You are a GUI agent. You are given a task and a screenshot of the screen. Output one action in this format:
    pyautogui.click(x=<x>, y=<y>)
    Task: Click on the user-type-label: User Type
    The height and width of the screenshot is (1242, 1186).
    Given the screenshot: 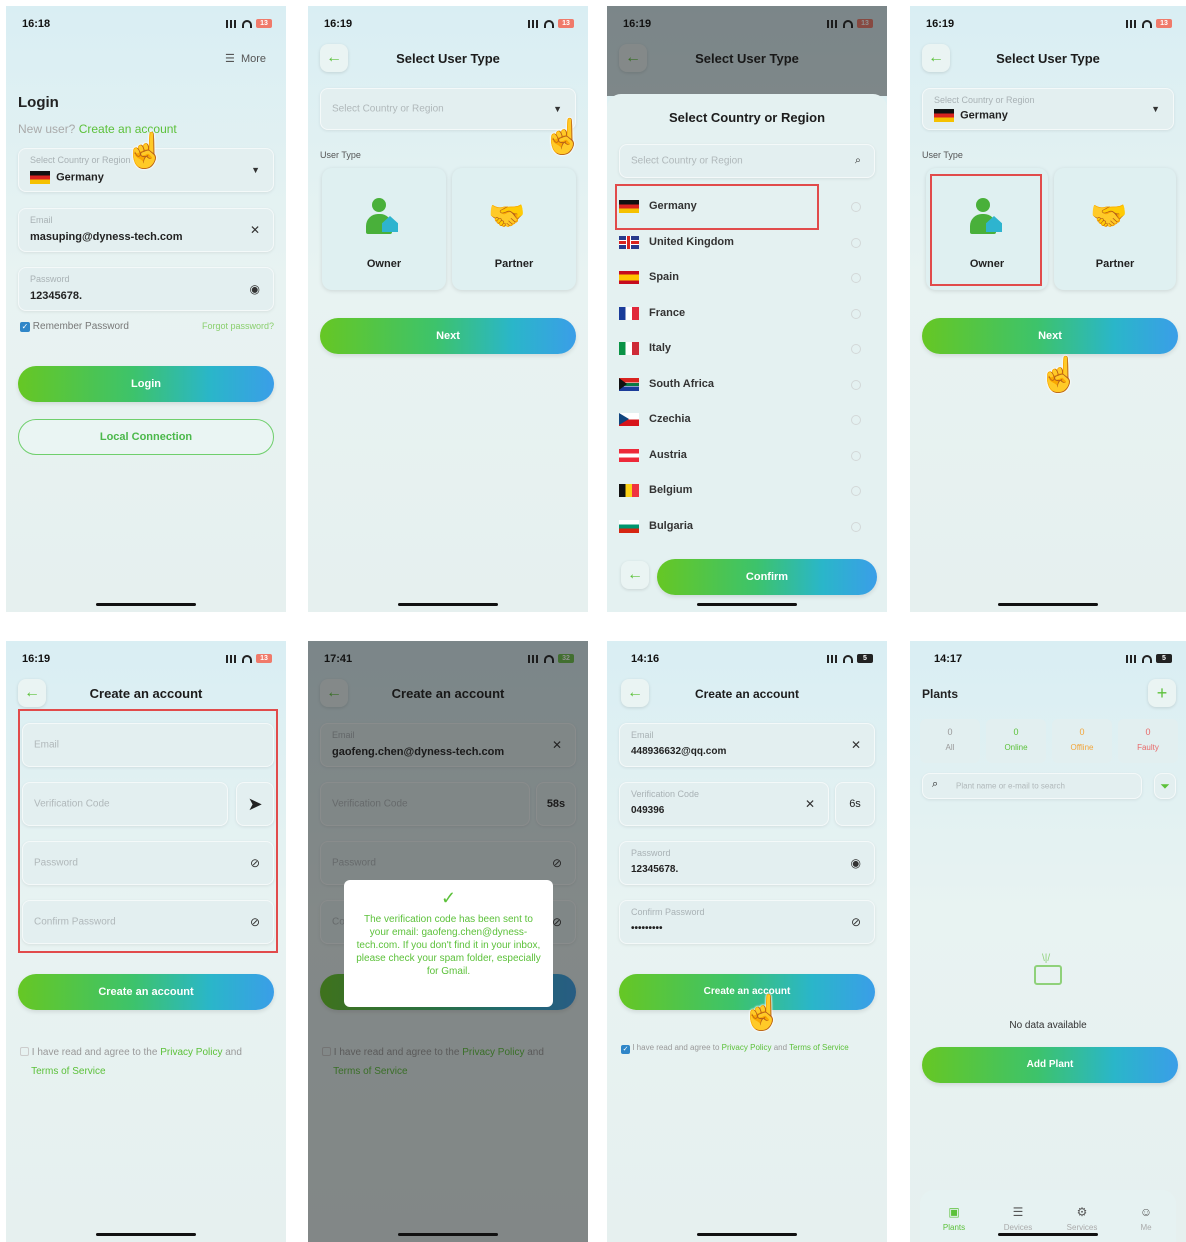 What is the action you would take?
    pyautogui.click(x=942, y=155)
    